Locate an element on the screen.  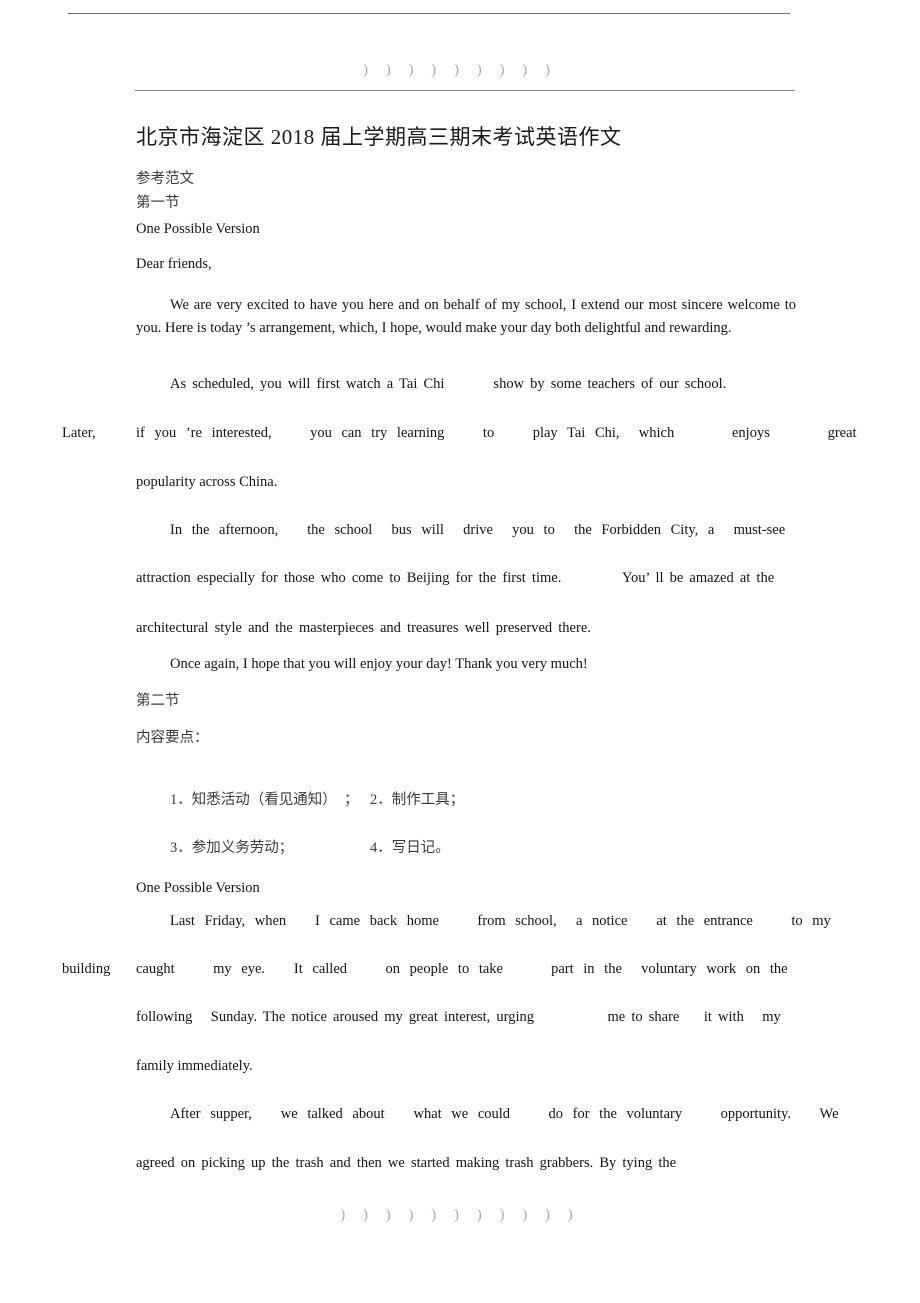
top-horizontal-rule is located at coordinates (429, 13).